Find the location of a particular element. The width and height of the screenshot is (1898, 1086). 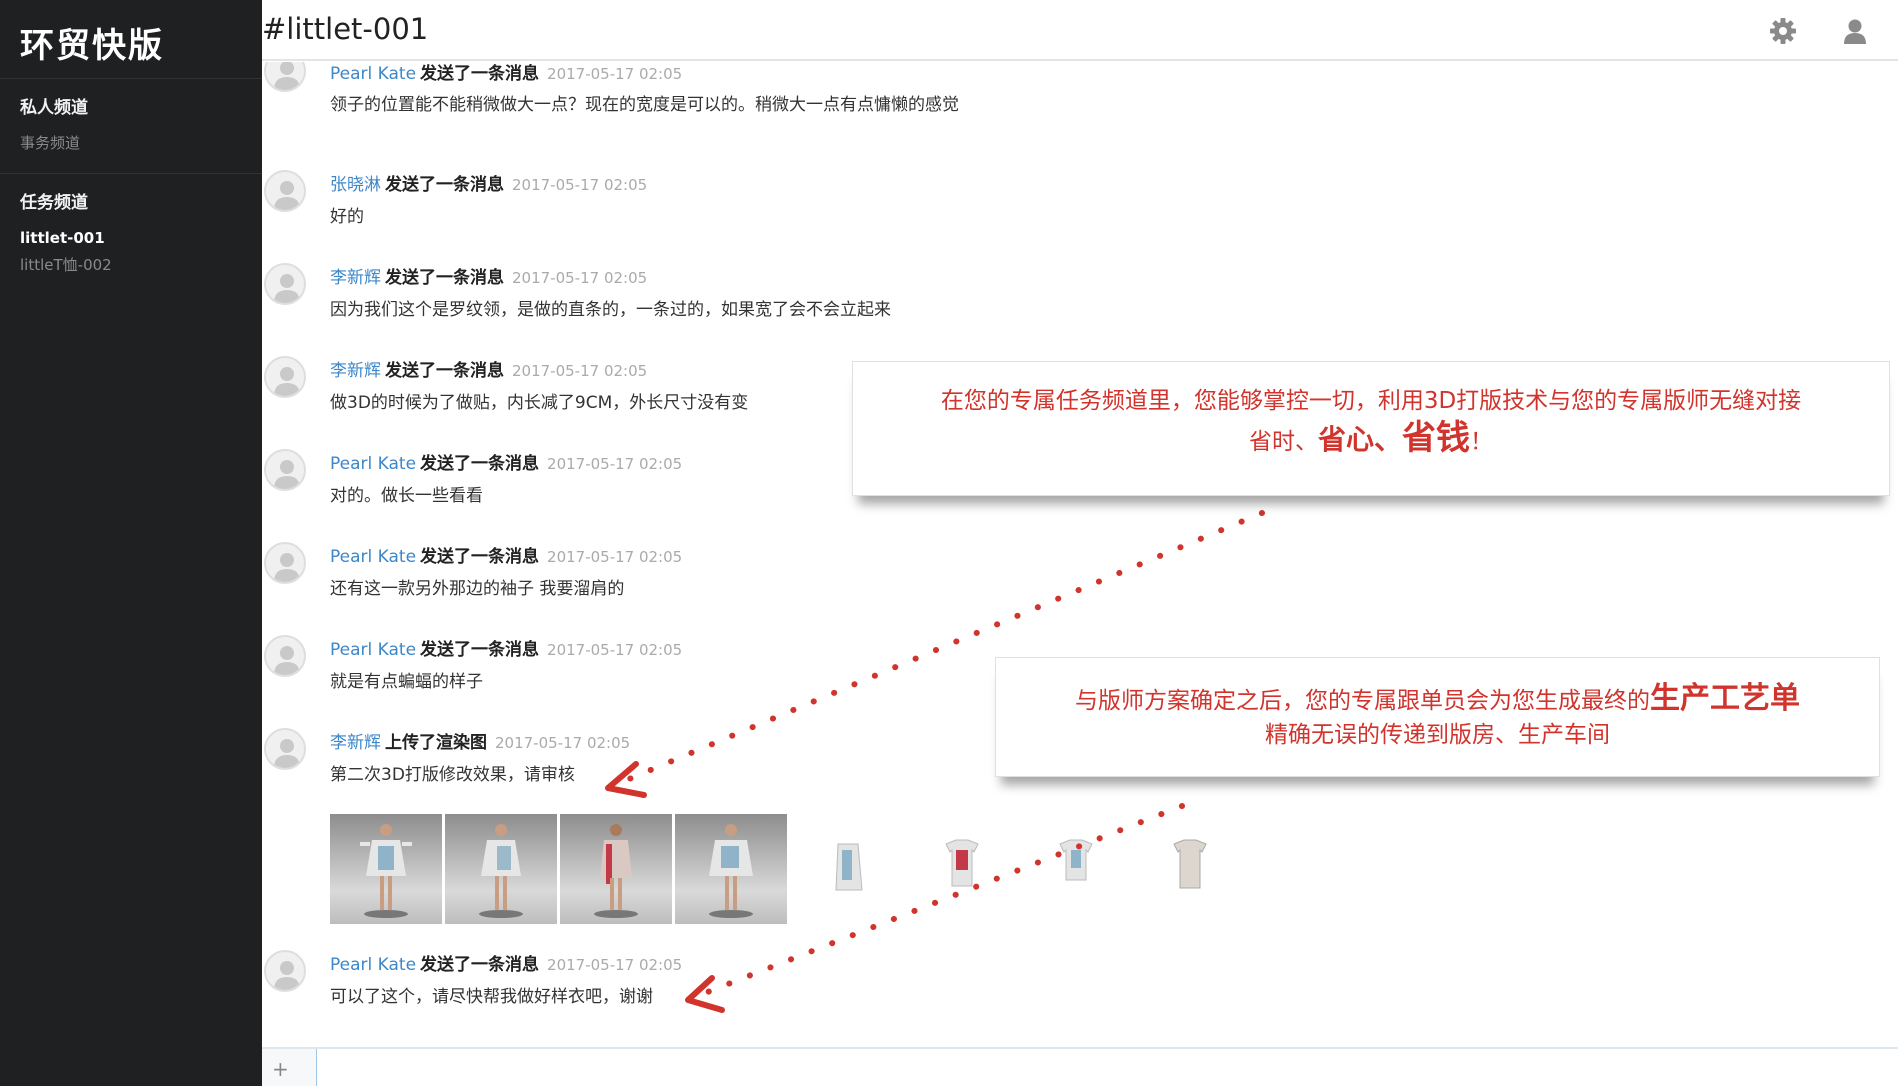

slogan-save-money: 省钱 is located at coordinates (1436, 438).